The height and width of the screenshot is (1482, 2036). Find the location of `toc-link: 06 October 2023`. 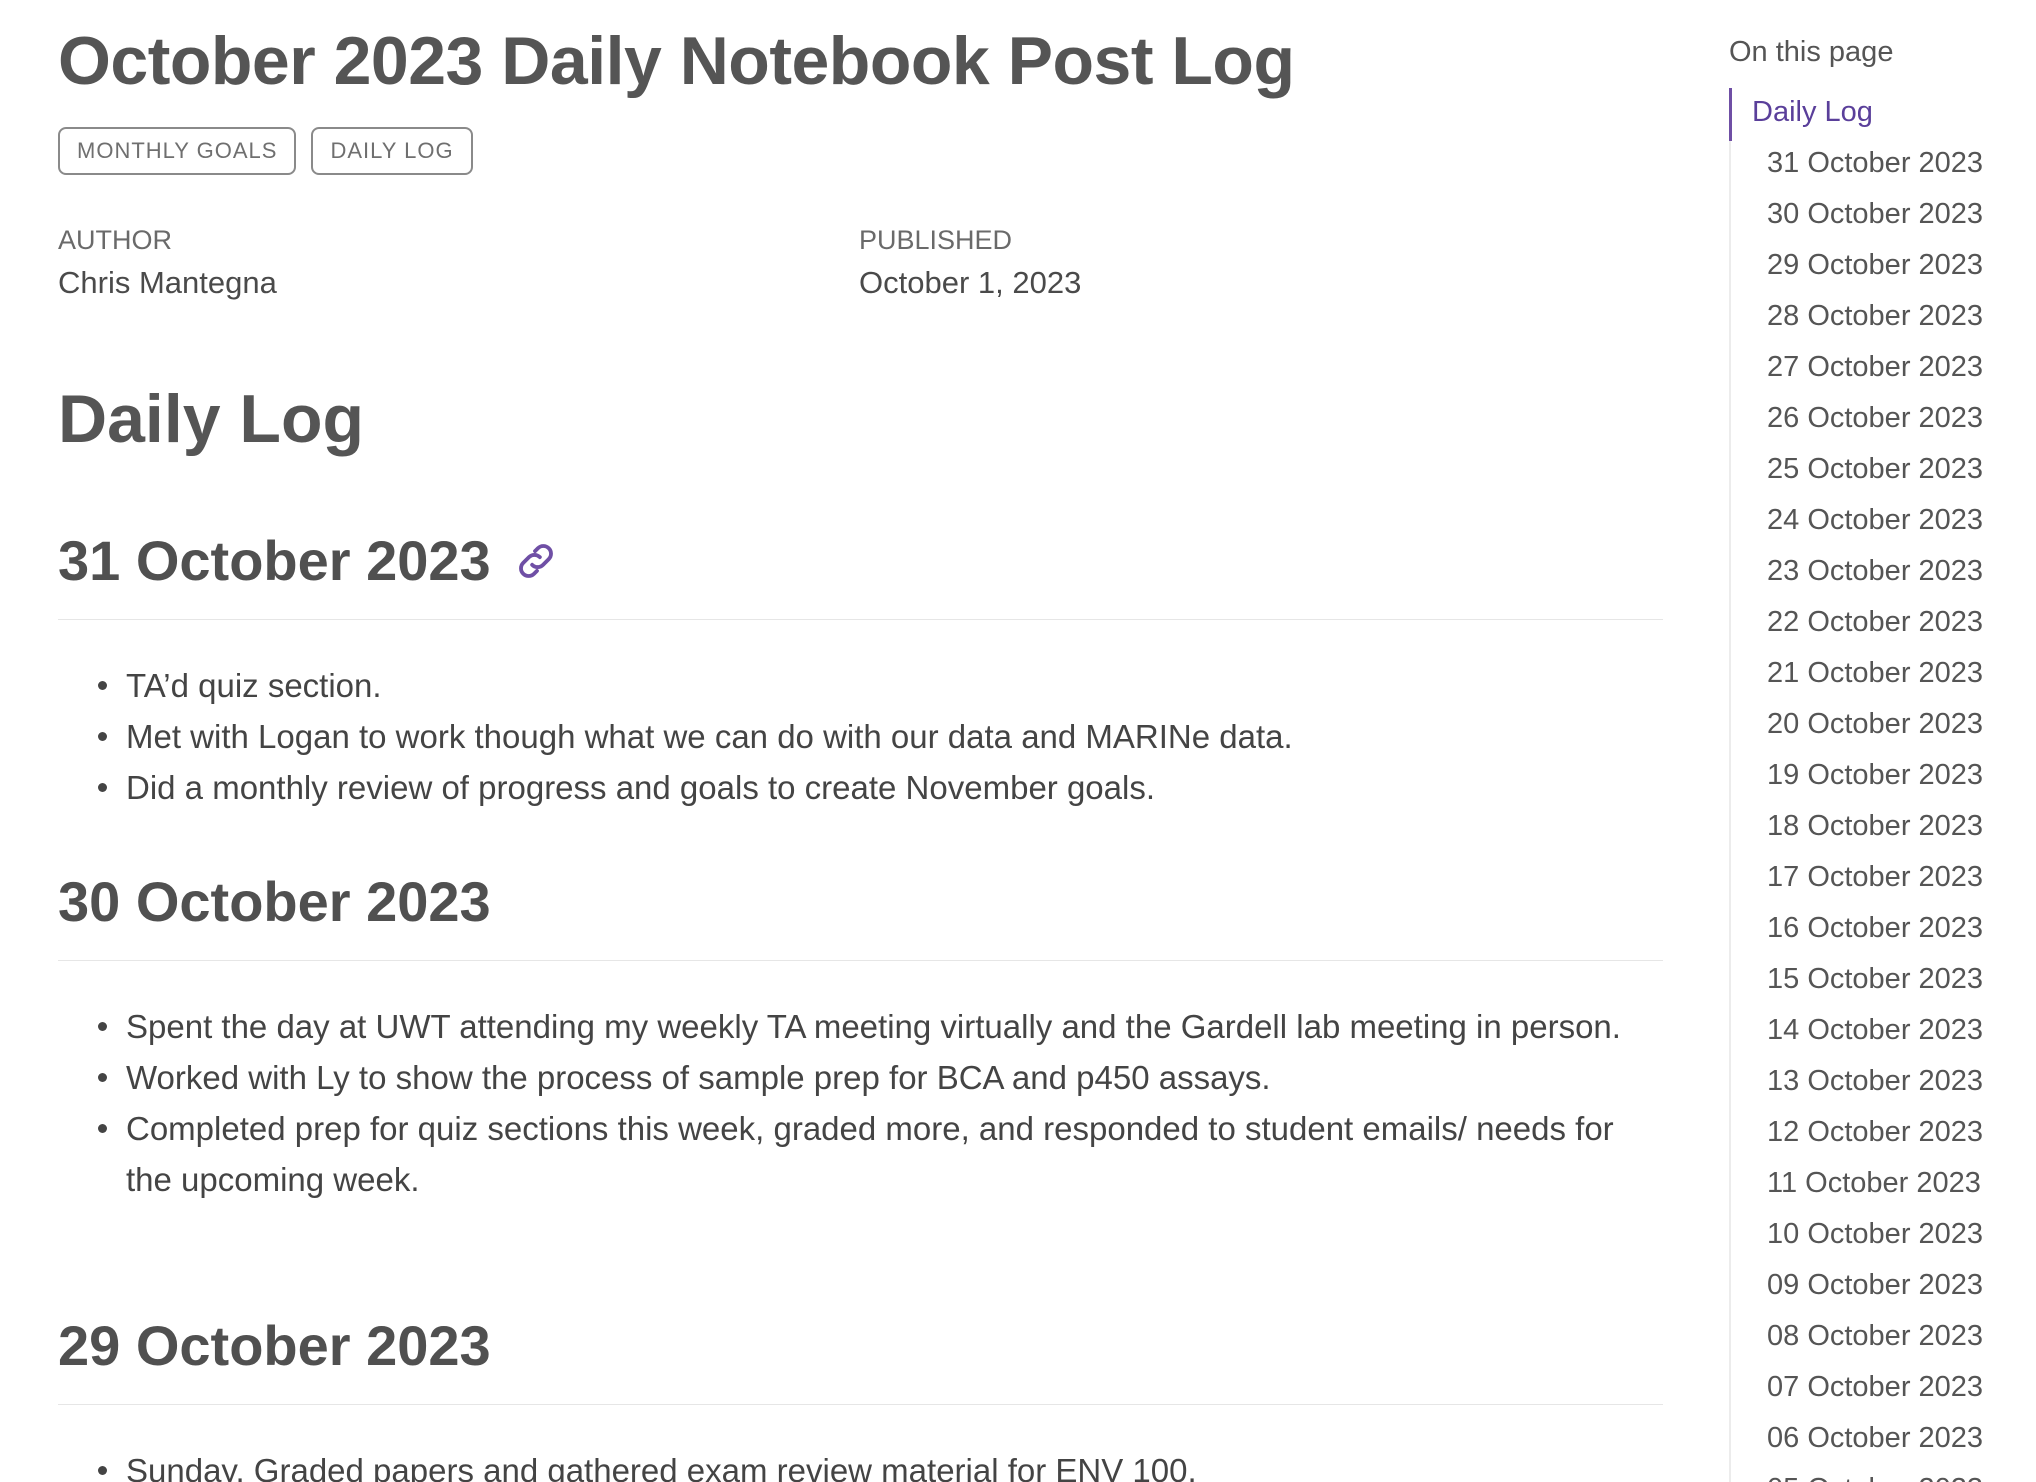

toc-link: 06 October 2023 is located at coordinates (1875, 1447).